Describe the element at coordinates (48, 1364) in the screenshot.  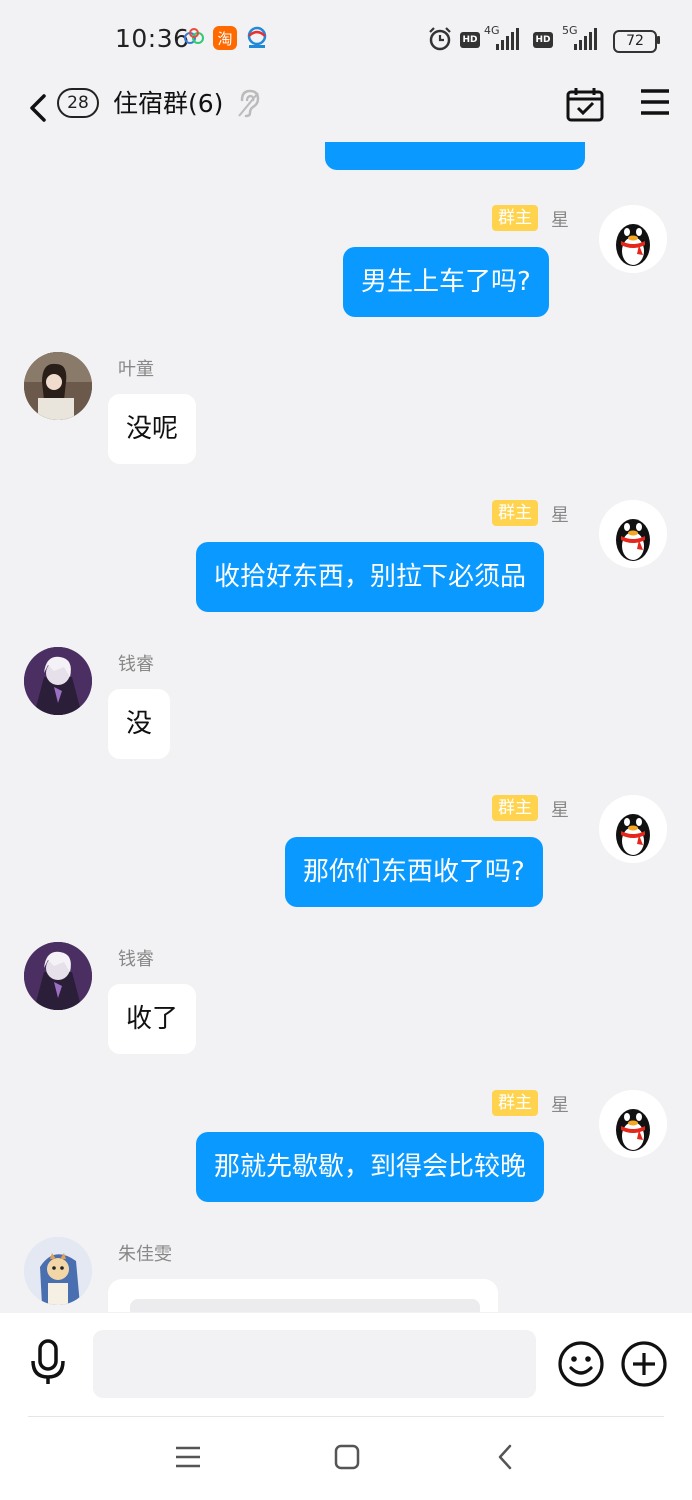
I see `microphone-icon` at that location.